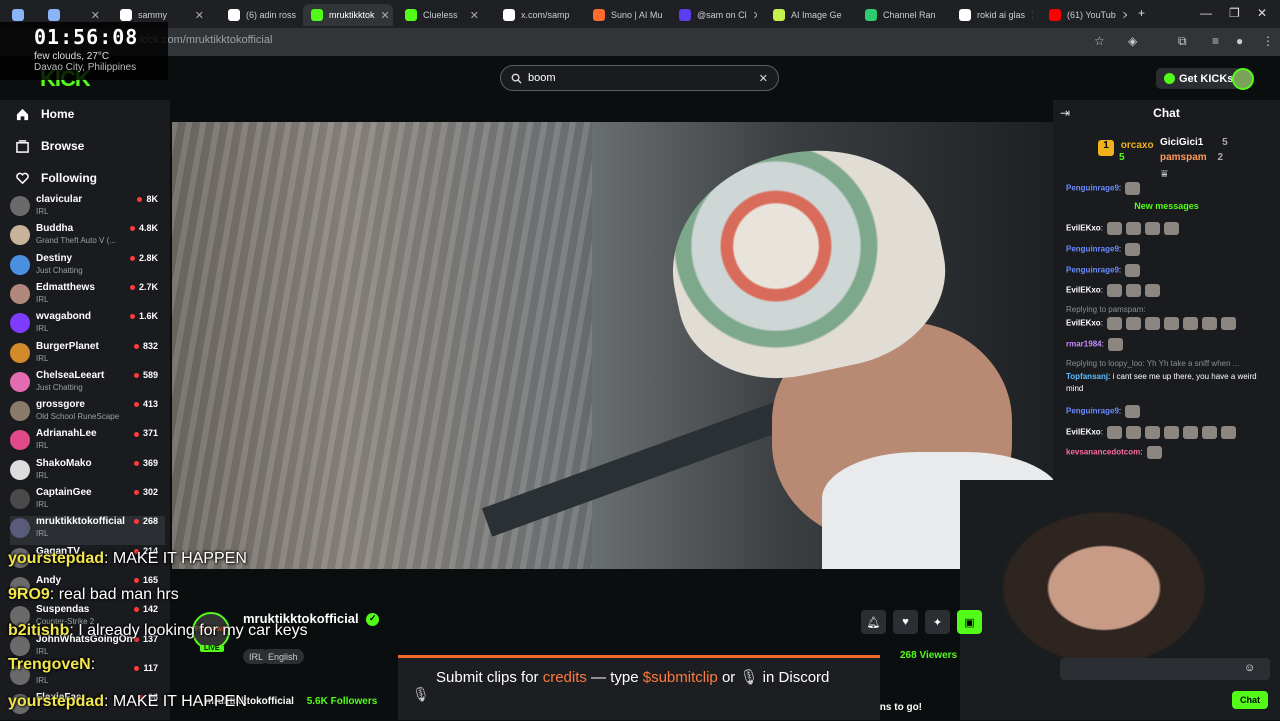 This screenshot has width=1280, height=721. What do you see at coordinates (1206, 13) in the screenshot?
I see `minimize-icon: —` at bounding box center [1206, 13].